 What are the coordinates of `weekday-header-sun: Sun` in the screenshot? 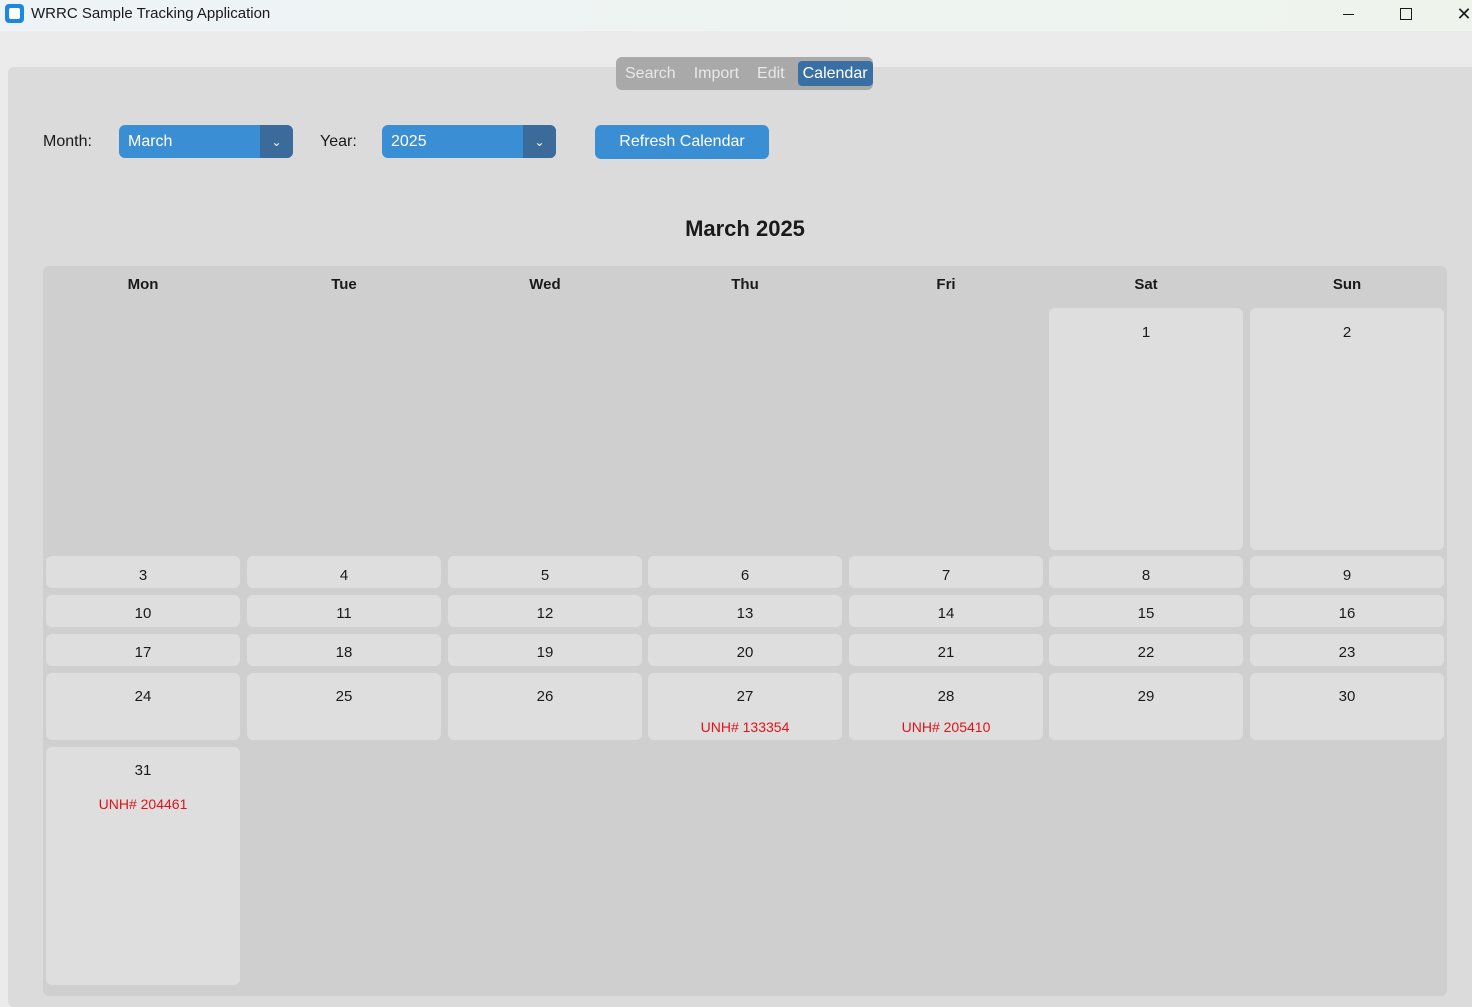 It's located at (1347, 284).